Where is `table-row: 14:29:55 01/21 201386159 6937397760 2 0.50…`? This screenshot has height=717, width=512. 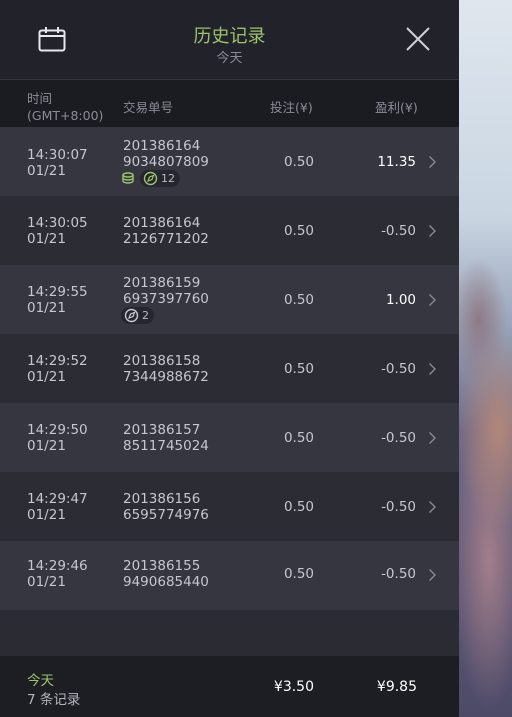 table-row: 14:29:55 01/21 201386159 6937397760 2 0.50… is located at coordinates (229, 299).